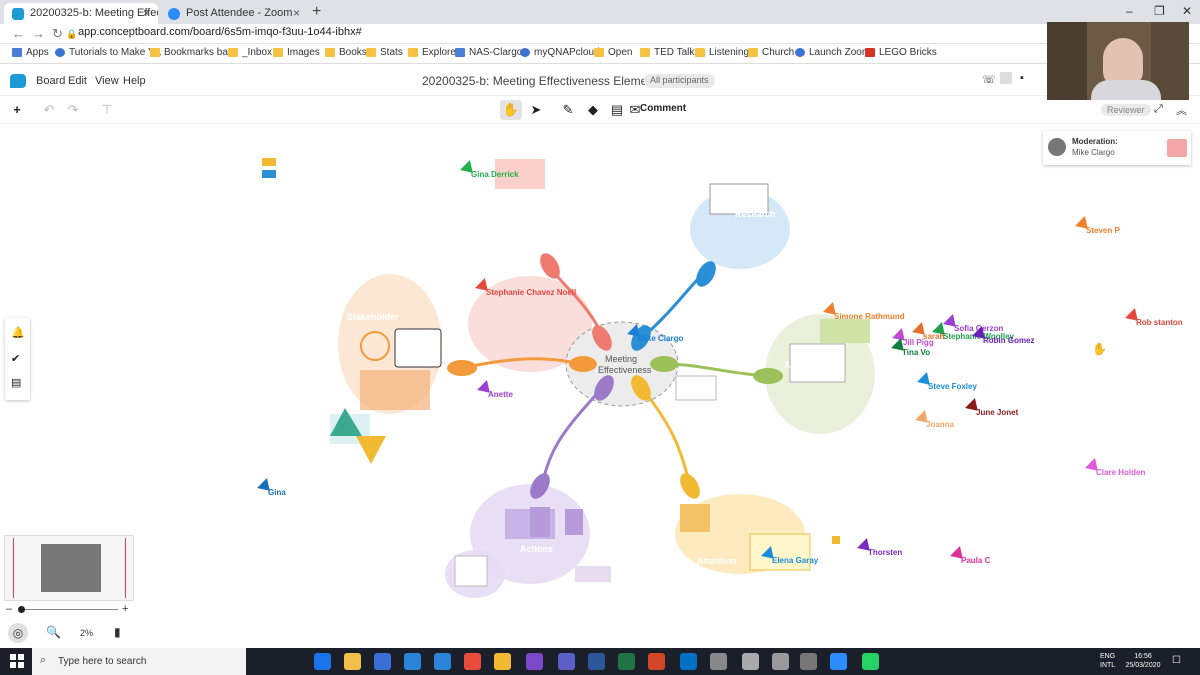 Image resolution: width=1200 pixels, height=675 pixels. What do you see at coordinates (901, 52) in the screenshot?
I see `bookmark-item: LEGO Bricks` at bounding box center [901, 52].